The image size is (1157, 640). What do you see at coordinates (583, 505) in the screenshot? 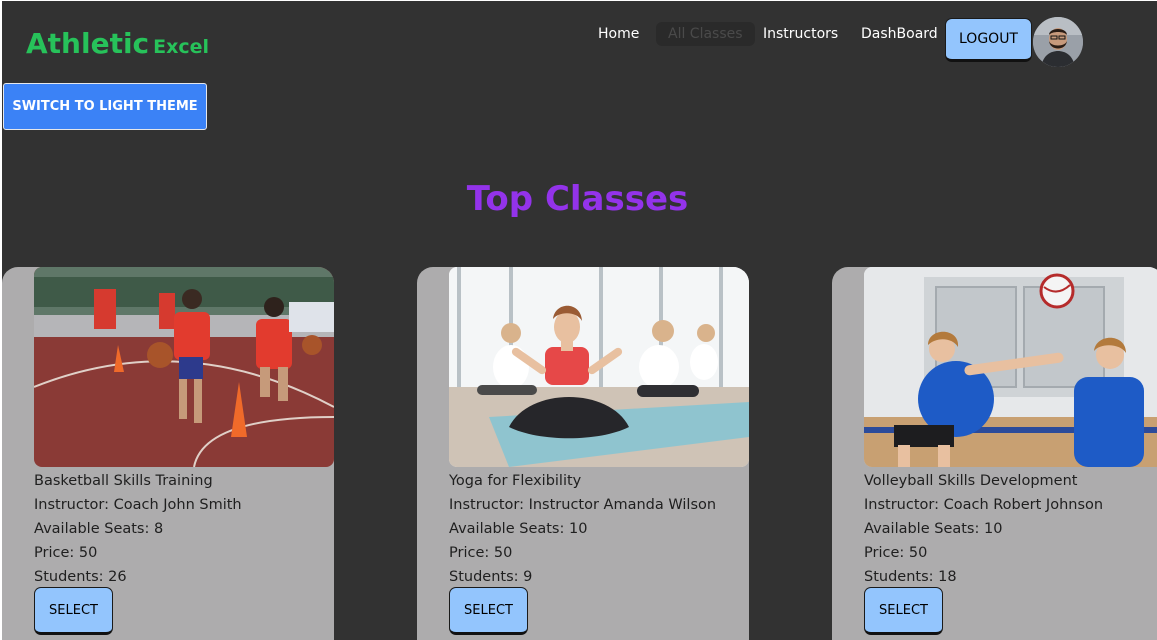
I see `class-instructor: Instructor: Instructor Amanda Wilson` at bounding box center [583, 505].